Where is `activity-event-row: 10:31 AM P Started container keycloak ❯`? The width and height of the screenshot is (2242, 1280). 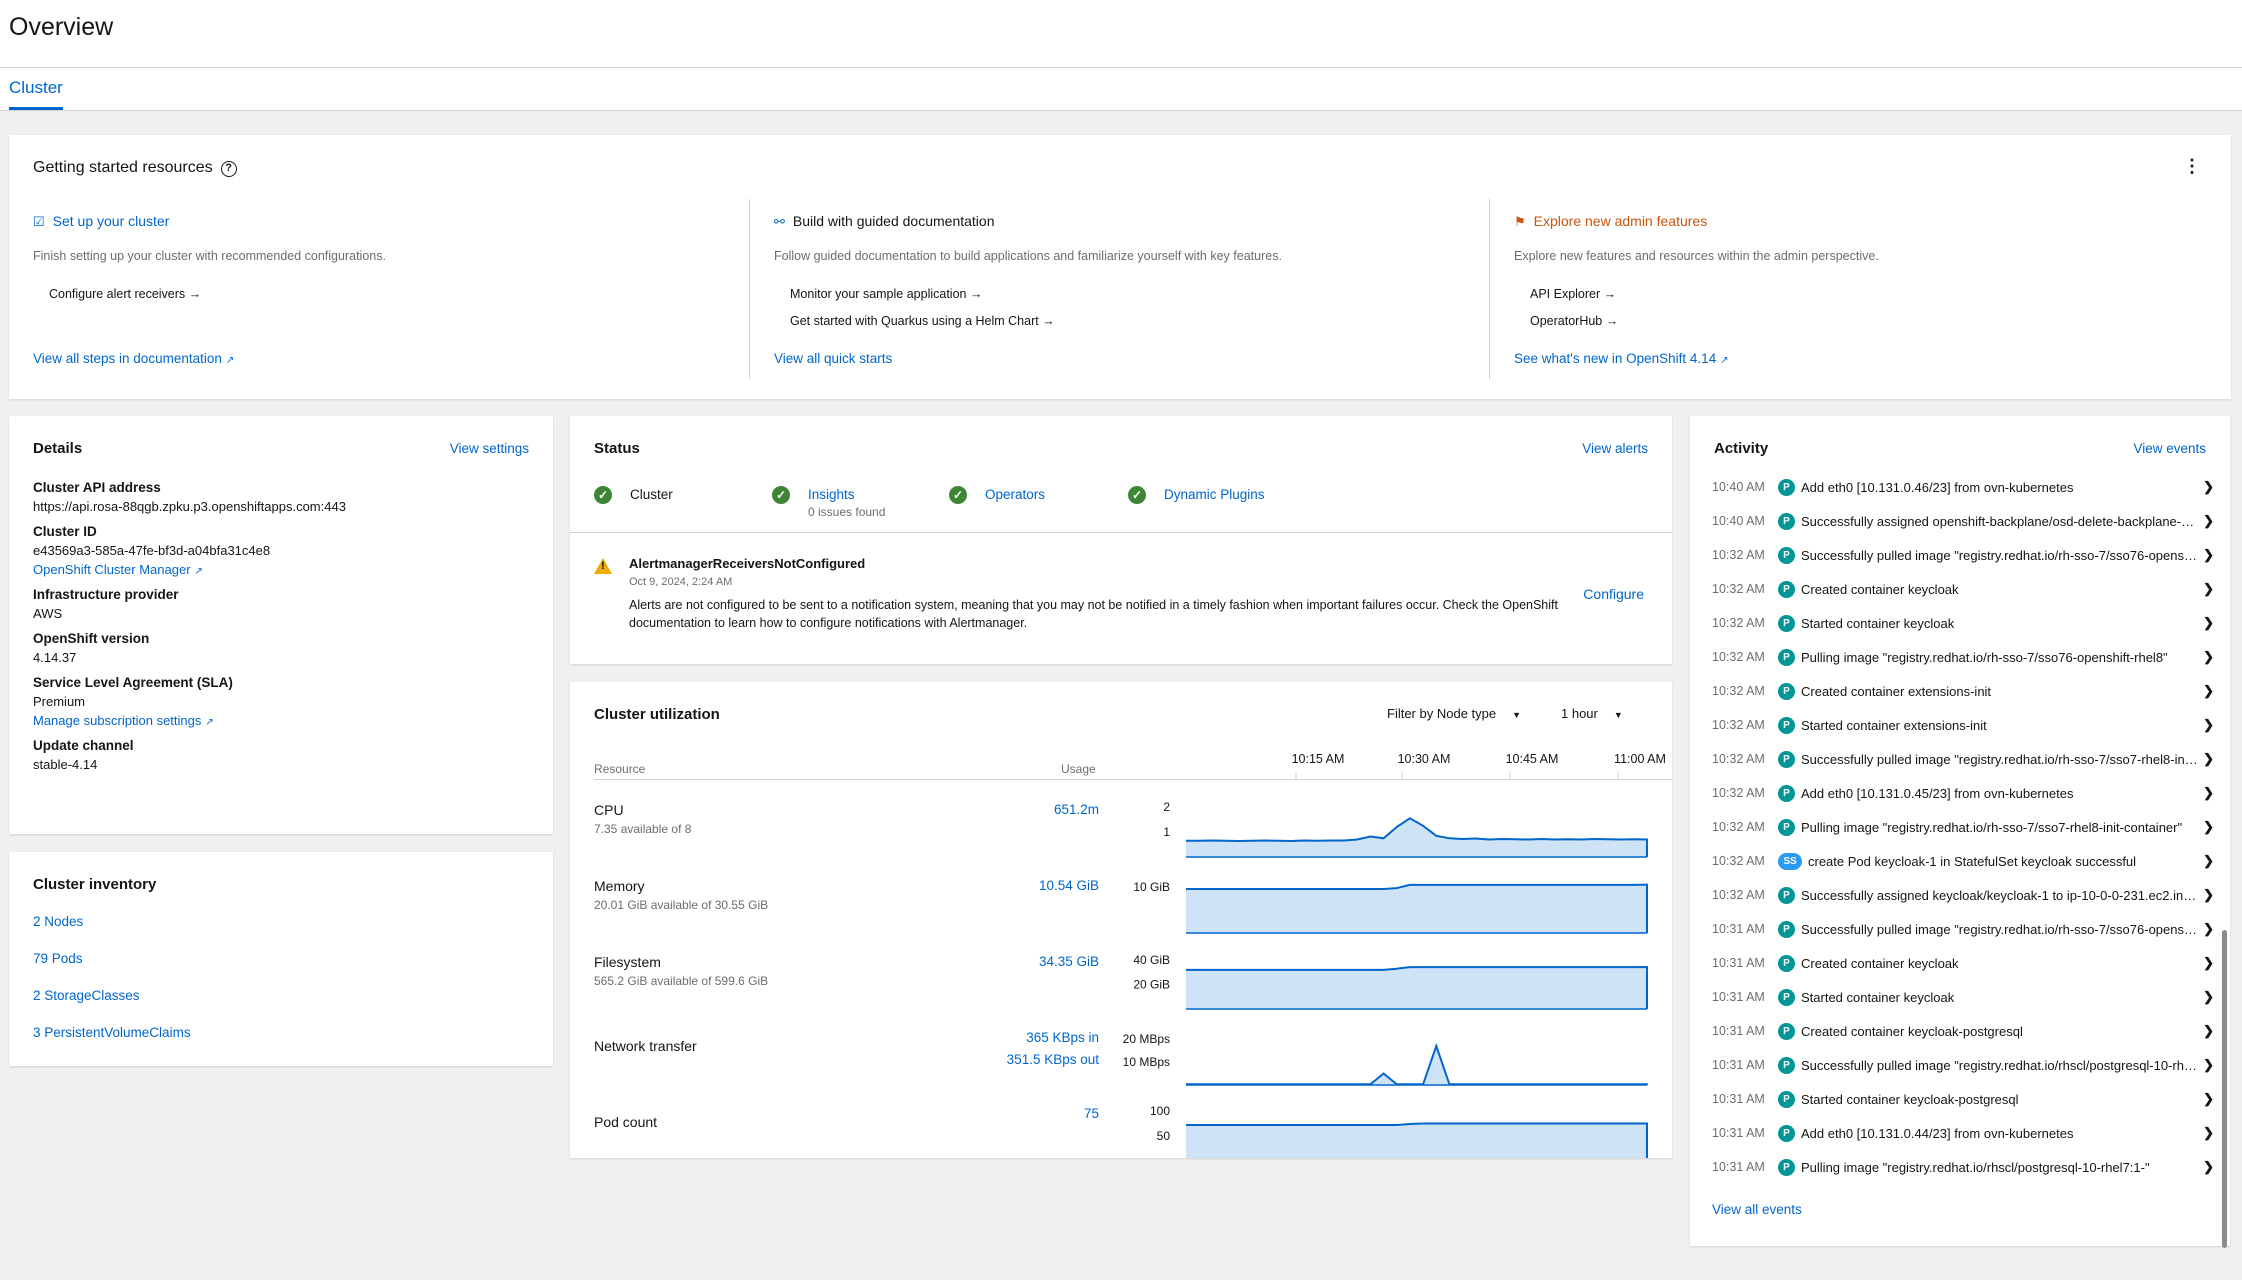 activity-event-row: 10:31 AM P Started container keycloak ❯ is located at coordinates (1963, 997).